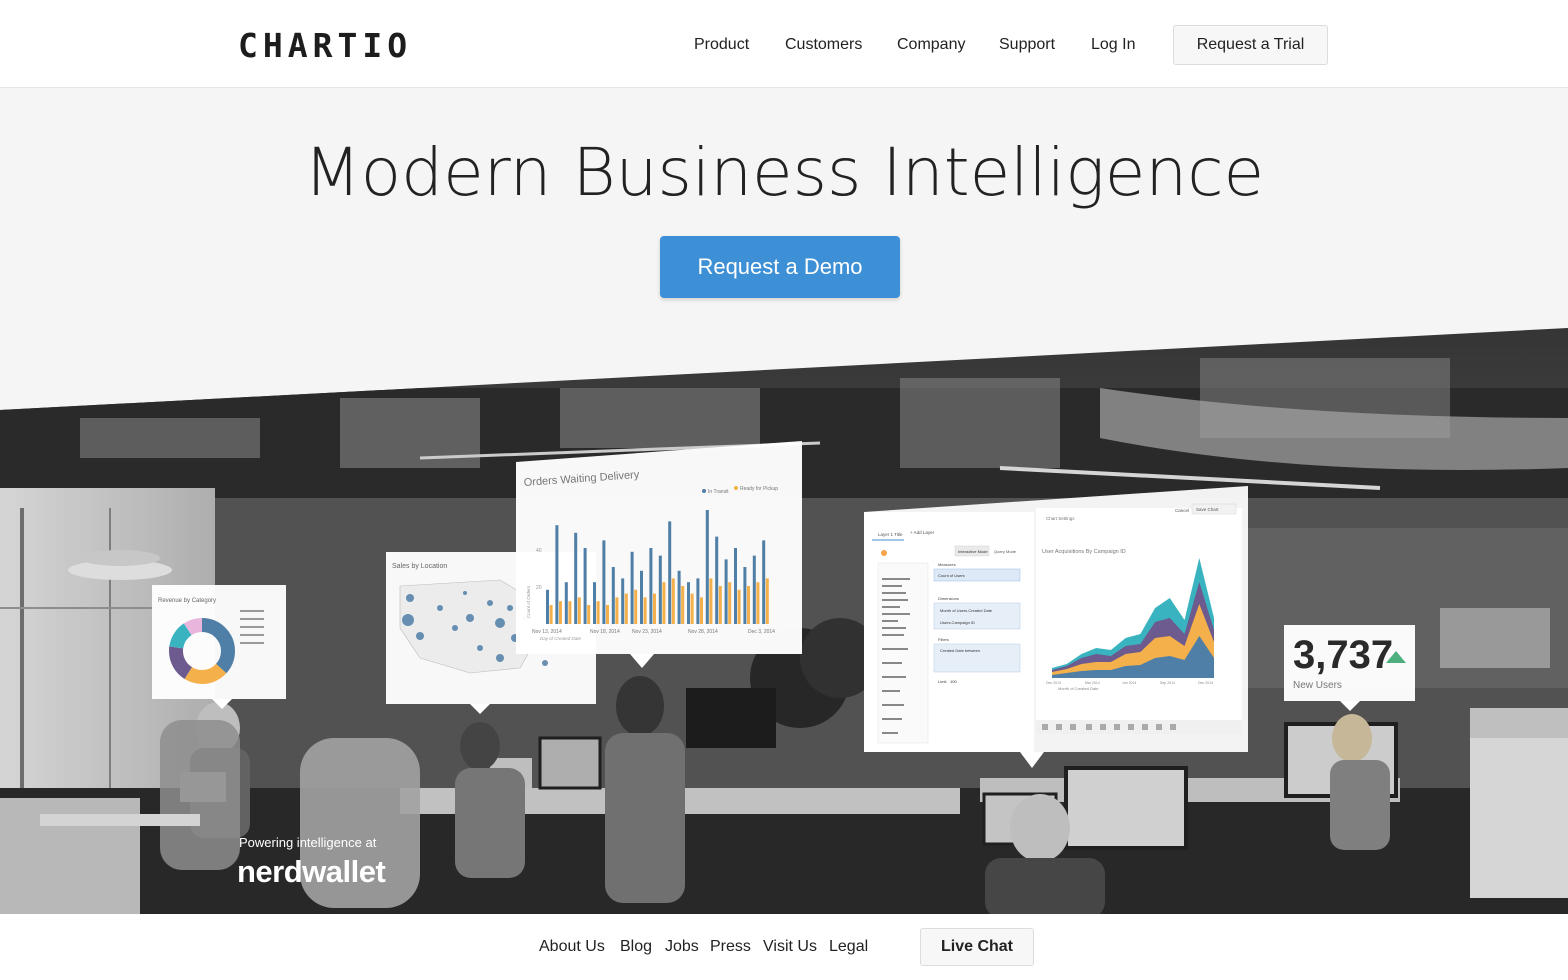 The image size is (1568, 980). What do you see at coordinates (419, 566) in the screenshot?
I see `sales-card-title: Sales by Location` at bounding box center [419, 566].